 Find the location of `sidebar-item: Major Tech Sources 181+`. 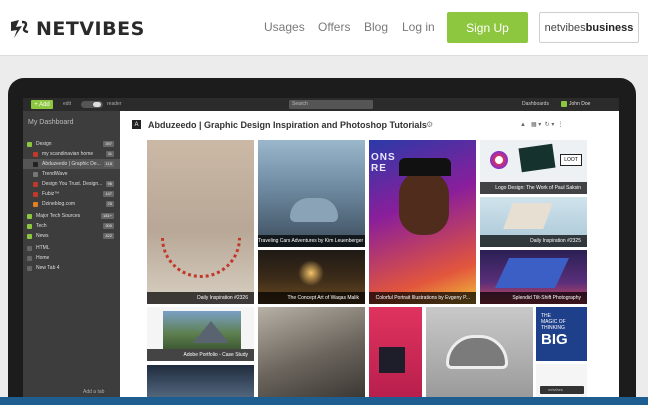

sidebar-item: Major Tech Sources 181+ is located at coordinates (71, 216).